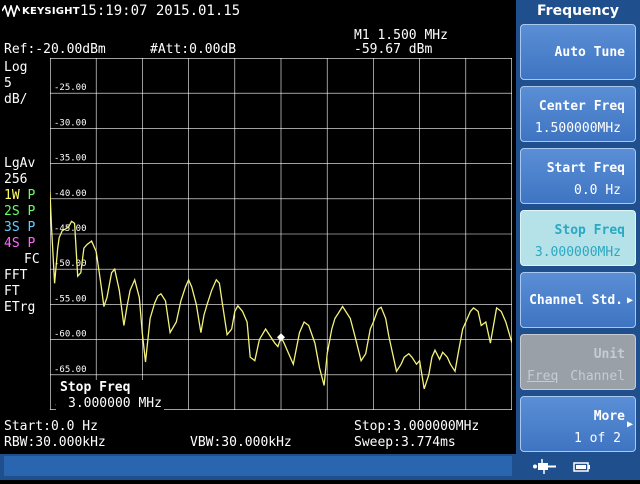 This screenshot has height=484, width=640. I want to click on active-function-value: 3.000000 MHz, so click(115, 403).